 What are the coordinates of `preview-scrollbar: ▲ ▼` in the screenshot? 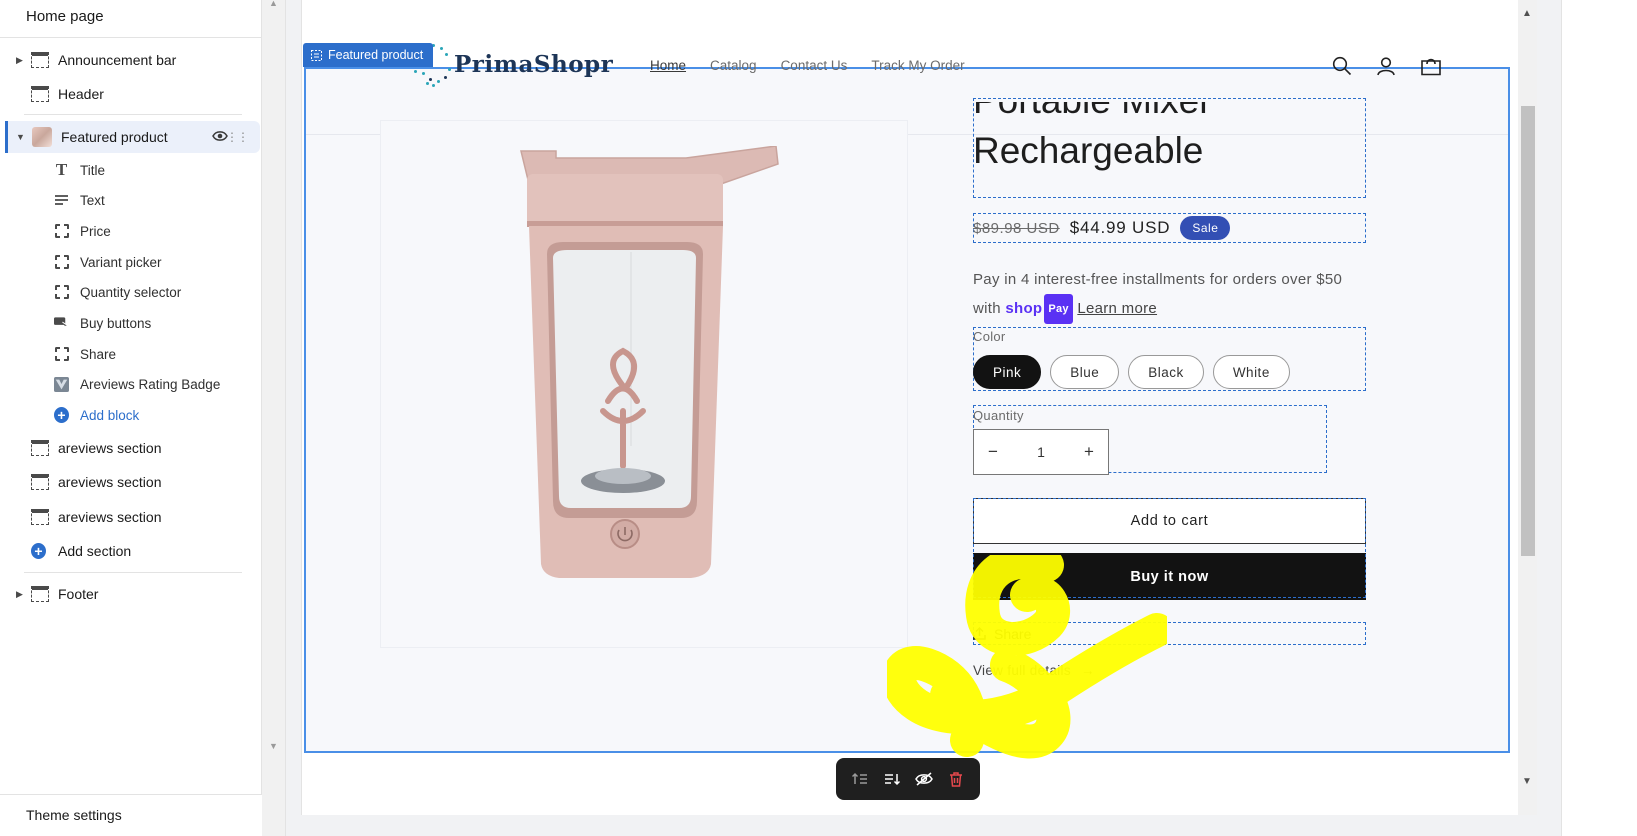 It's located at (1527, 407).